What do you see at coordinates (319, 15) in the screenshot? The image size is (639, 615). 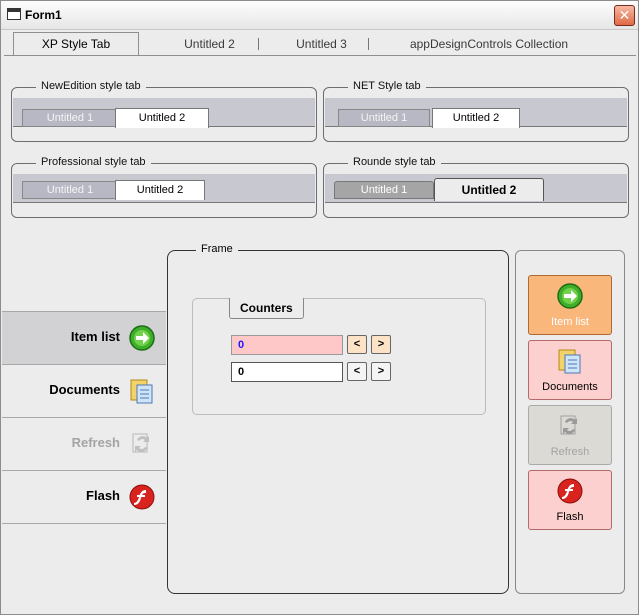 I see `title-bar: Form1 ✕` at bounding box center [319, 15].